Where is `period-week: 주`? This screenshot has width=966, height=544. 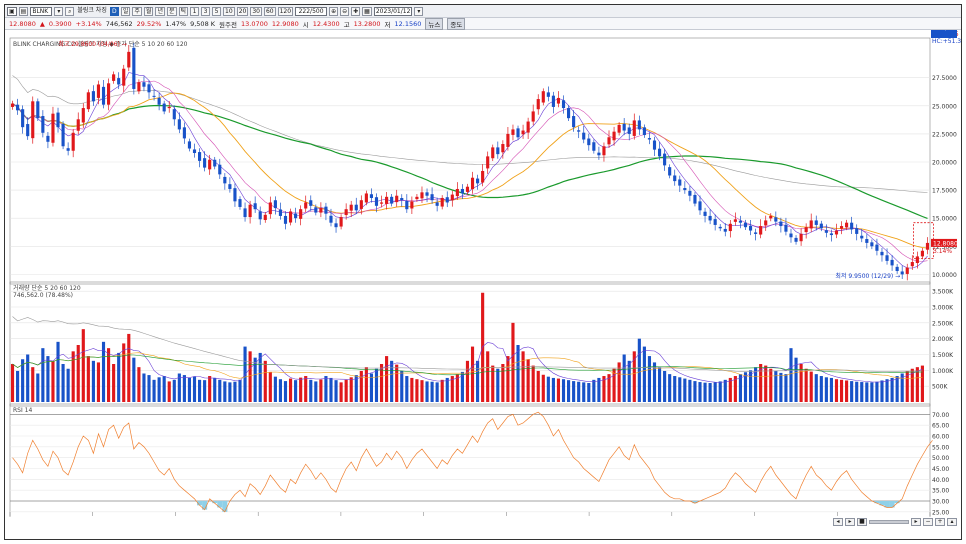 period-week: 주 is located at coordinates (137, 11).